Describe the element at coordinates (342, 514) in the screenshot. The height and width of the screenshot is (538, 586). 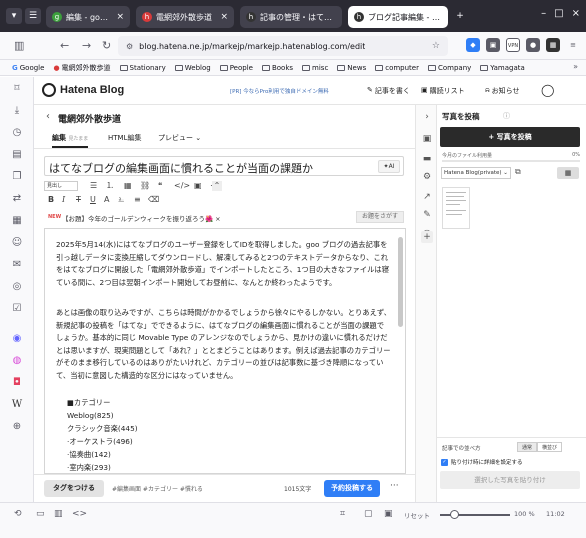
I see `screenshot-icon: ⌗` at that location.